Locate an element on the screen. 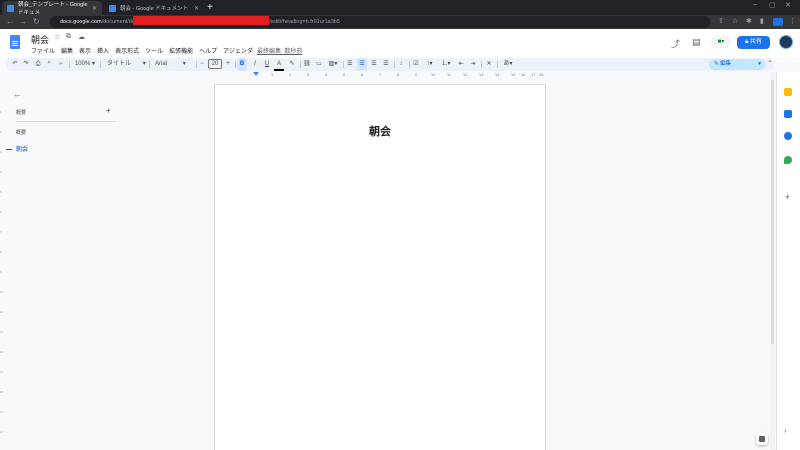  chrome-menu-icon: ⋮ is located at coordinates (792, 22).